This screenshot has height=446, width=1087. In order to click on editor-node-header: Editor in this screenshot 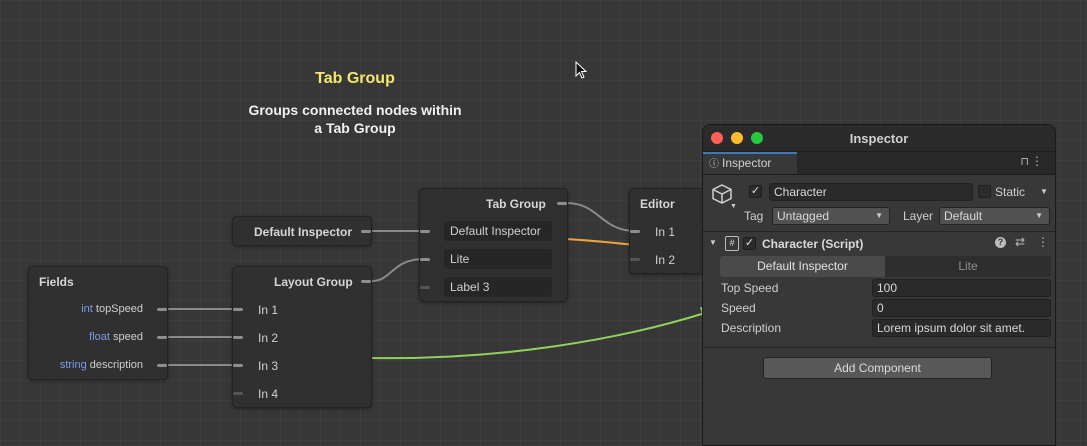, I will do `click(657, 204)`.